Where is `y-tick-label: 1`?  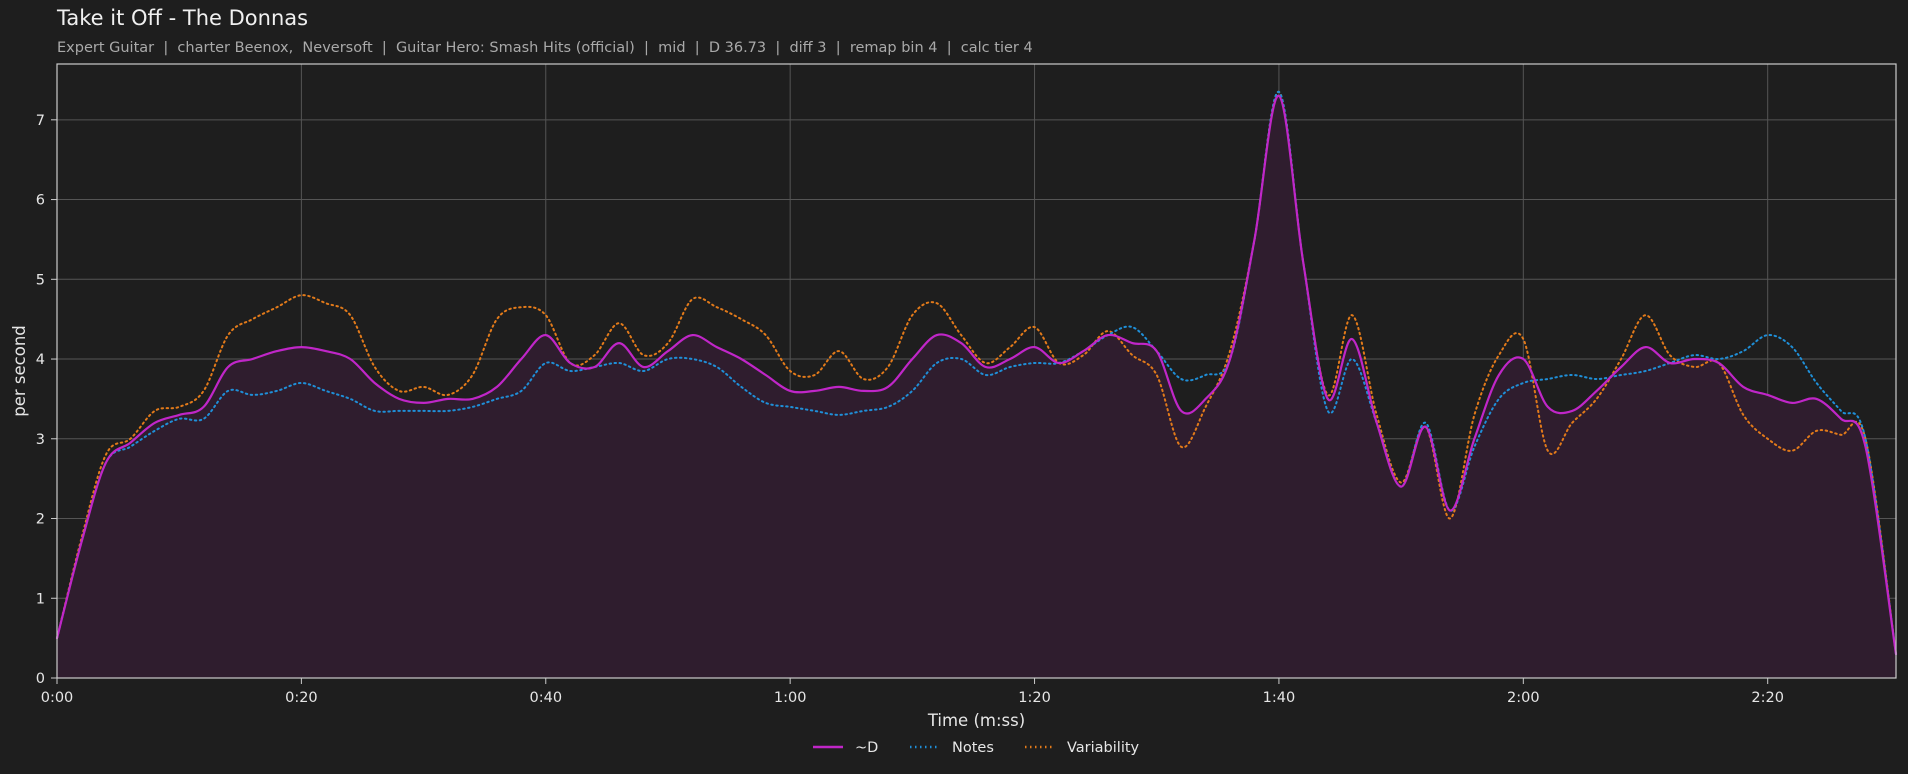 y-tick-label: 1 is located at coordinates (40, 599).